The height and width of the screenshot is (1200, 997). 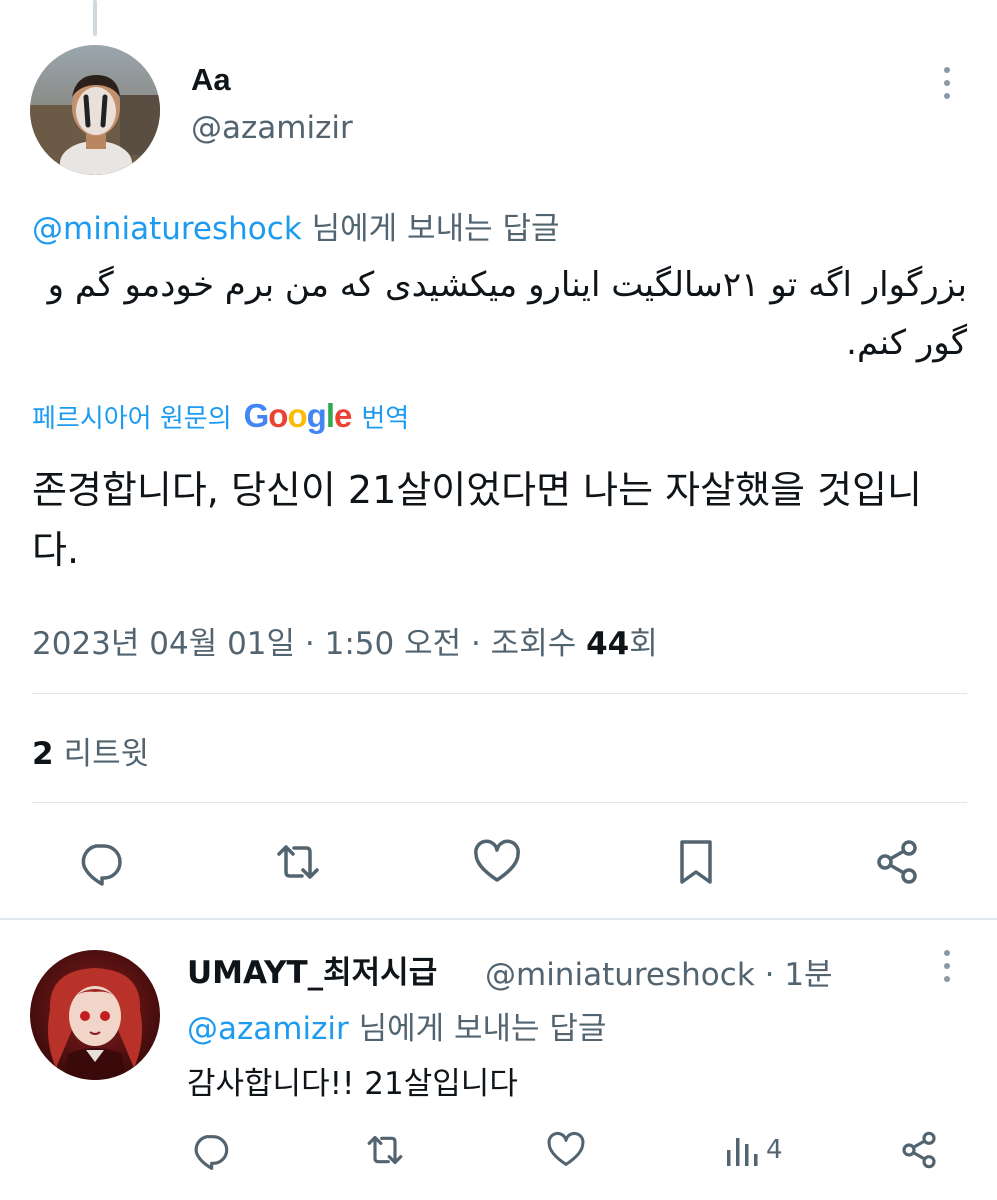 I want to click on bookmark-button, so click(x=696, y=862).